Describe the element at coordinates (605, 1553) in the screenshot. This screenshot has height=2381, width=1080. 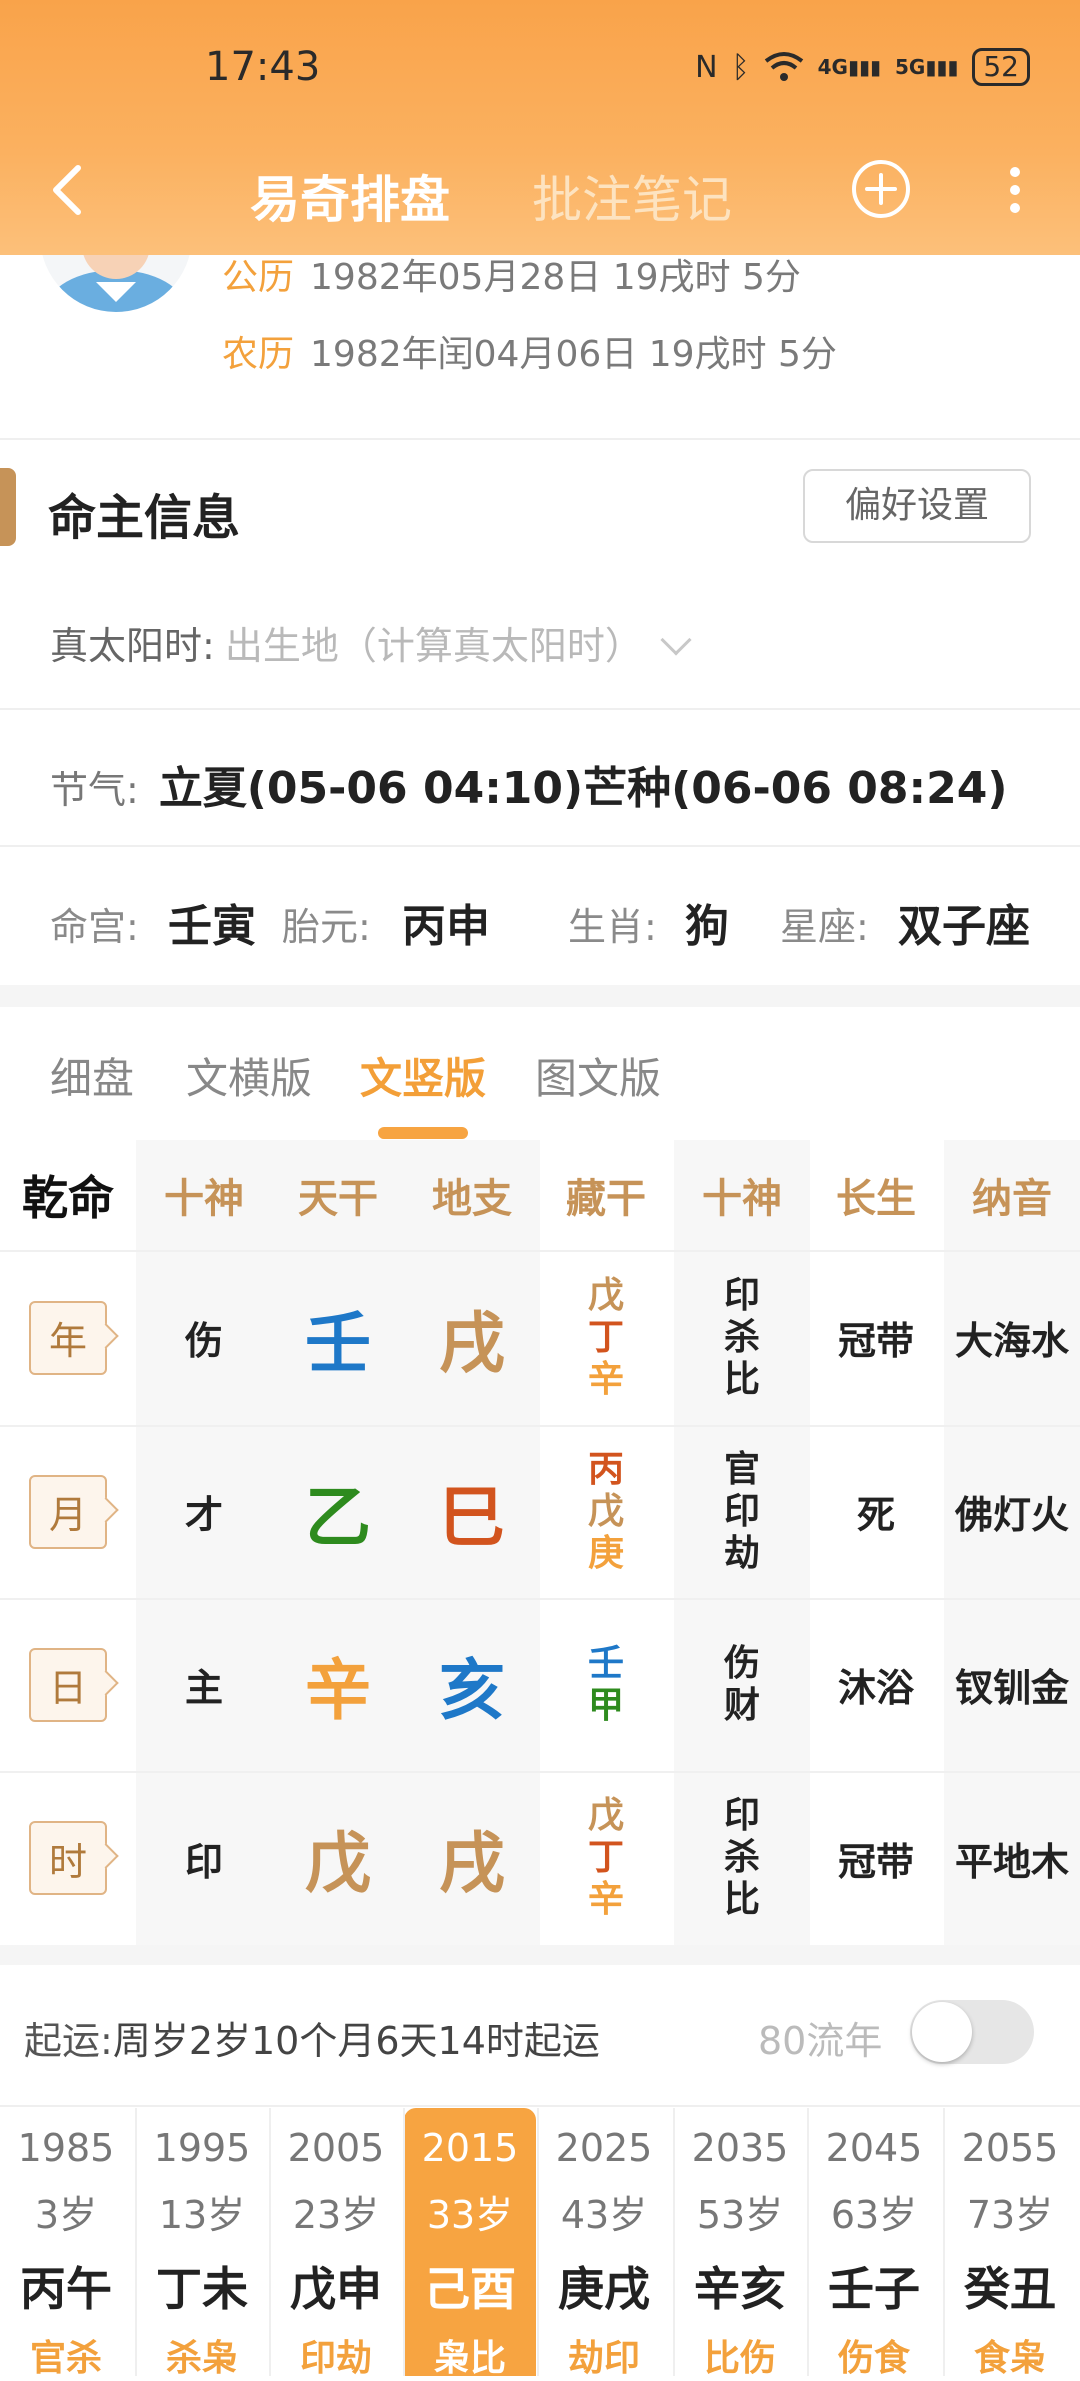
I see `canggan-char: 庚` at that location.